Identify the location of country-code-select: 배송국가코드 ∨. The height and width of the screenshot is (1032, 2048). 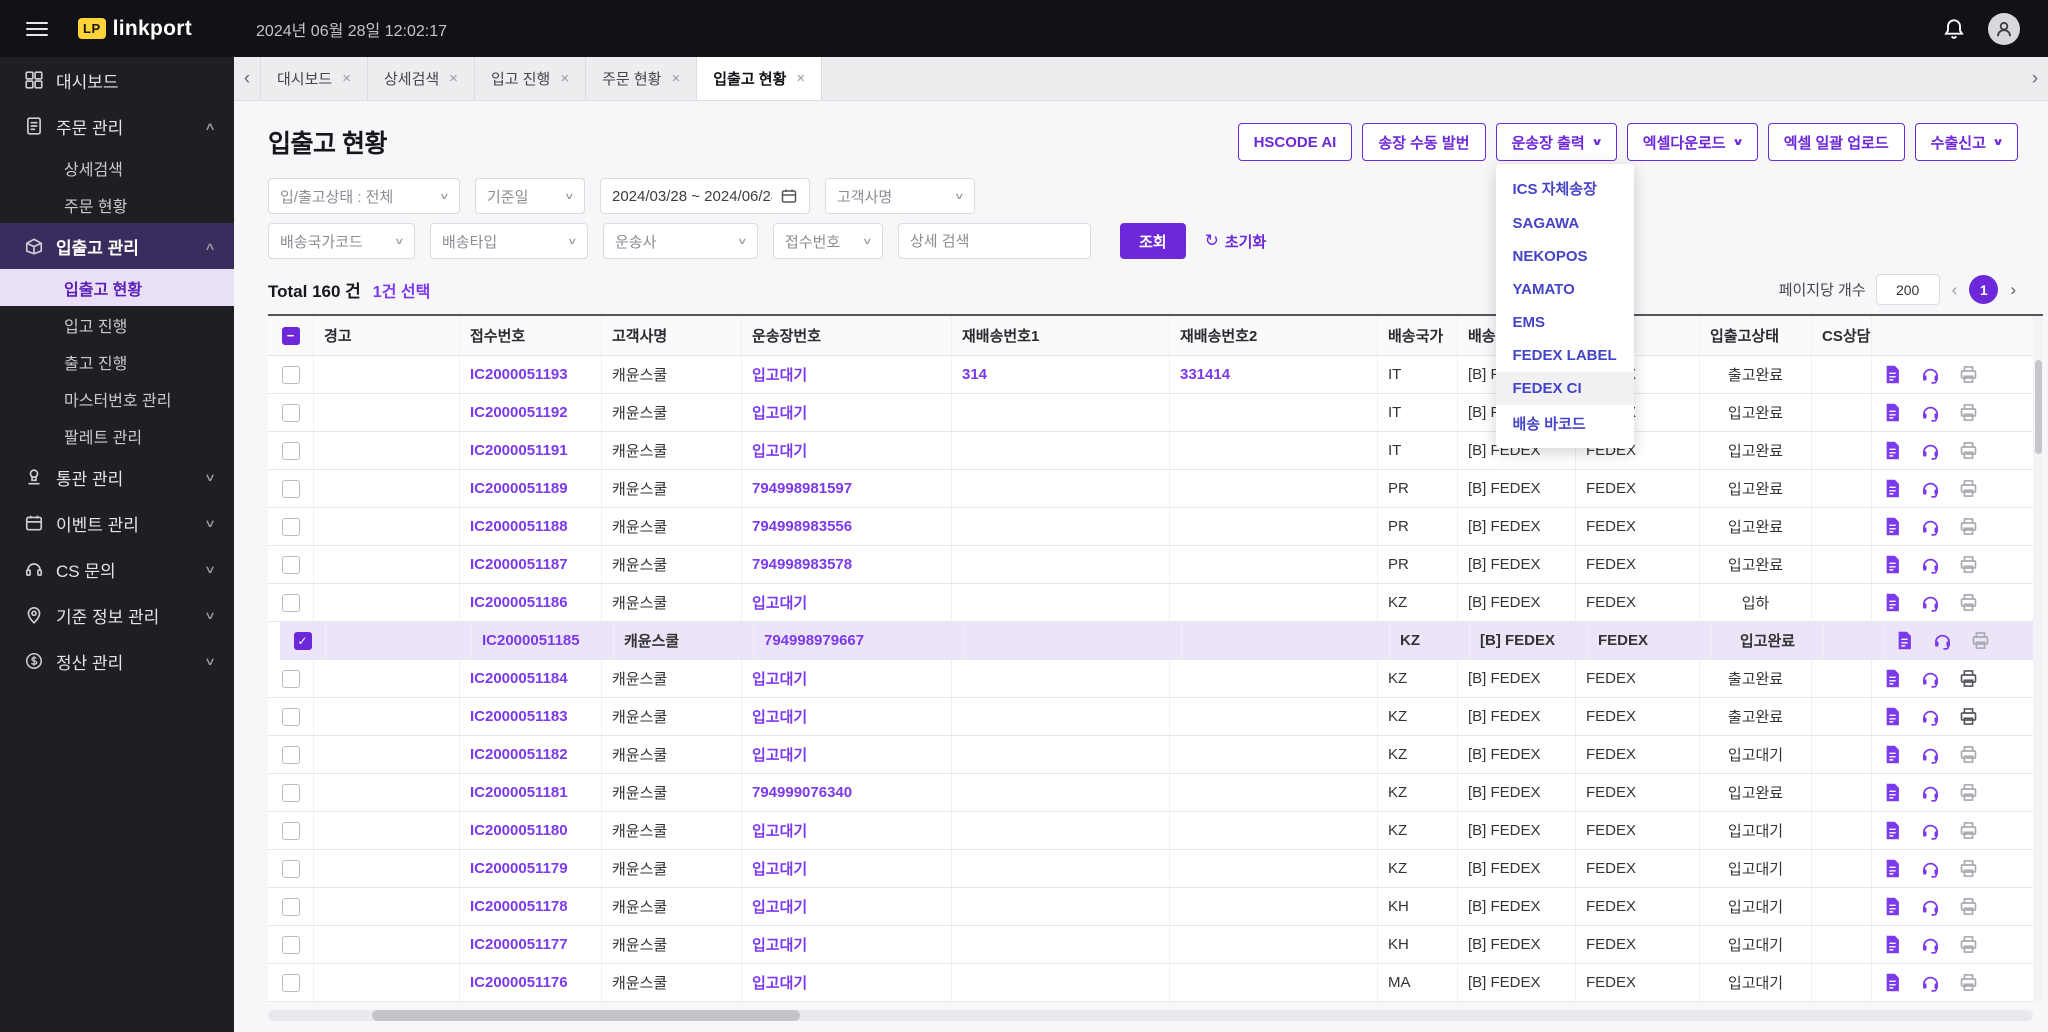
(341, 241).